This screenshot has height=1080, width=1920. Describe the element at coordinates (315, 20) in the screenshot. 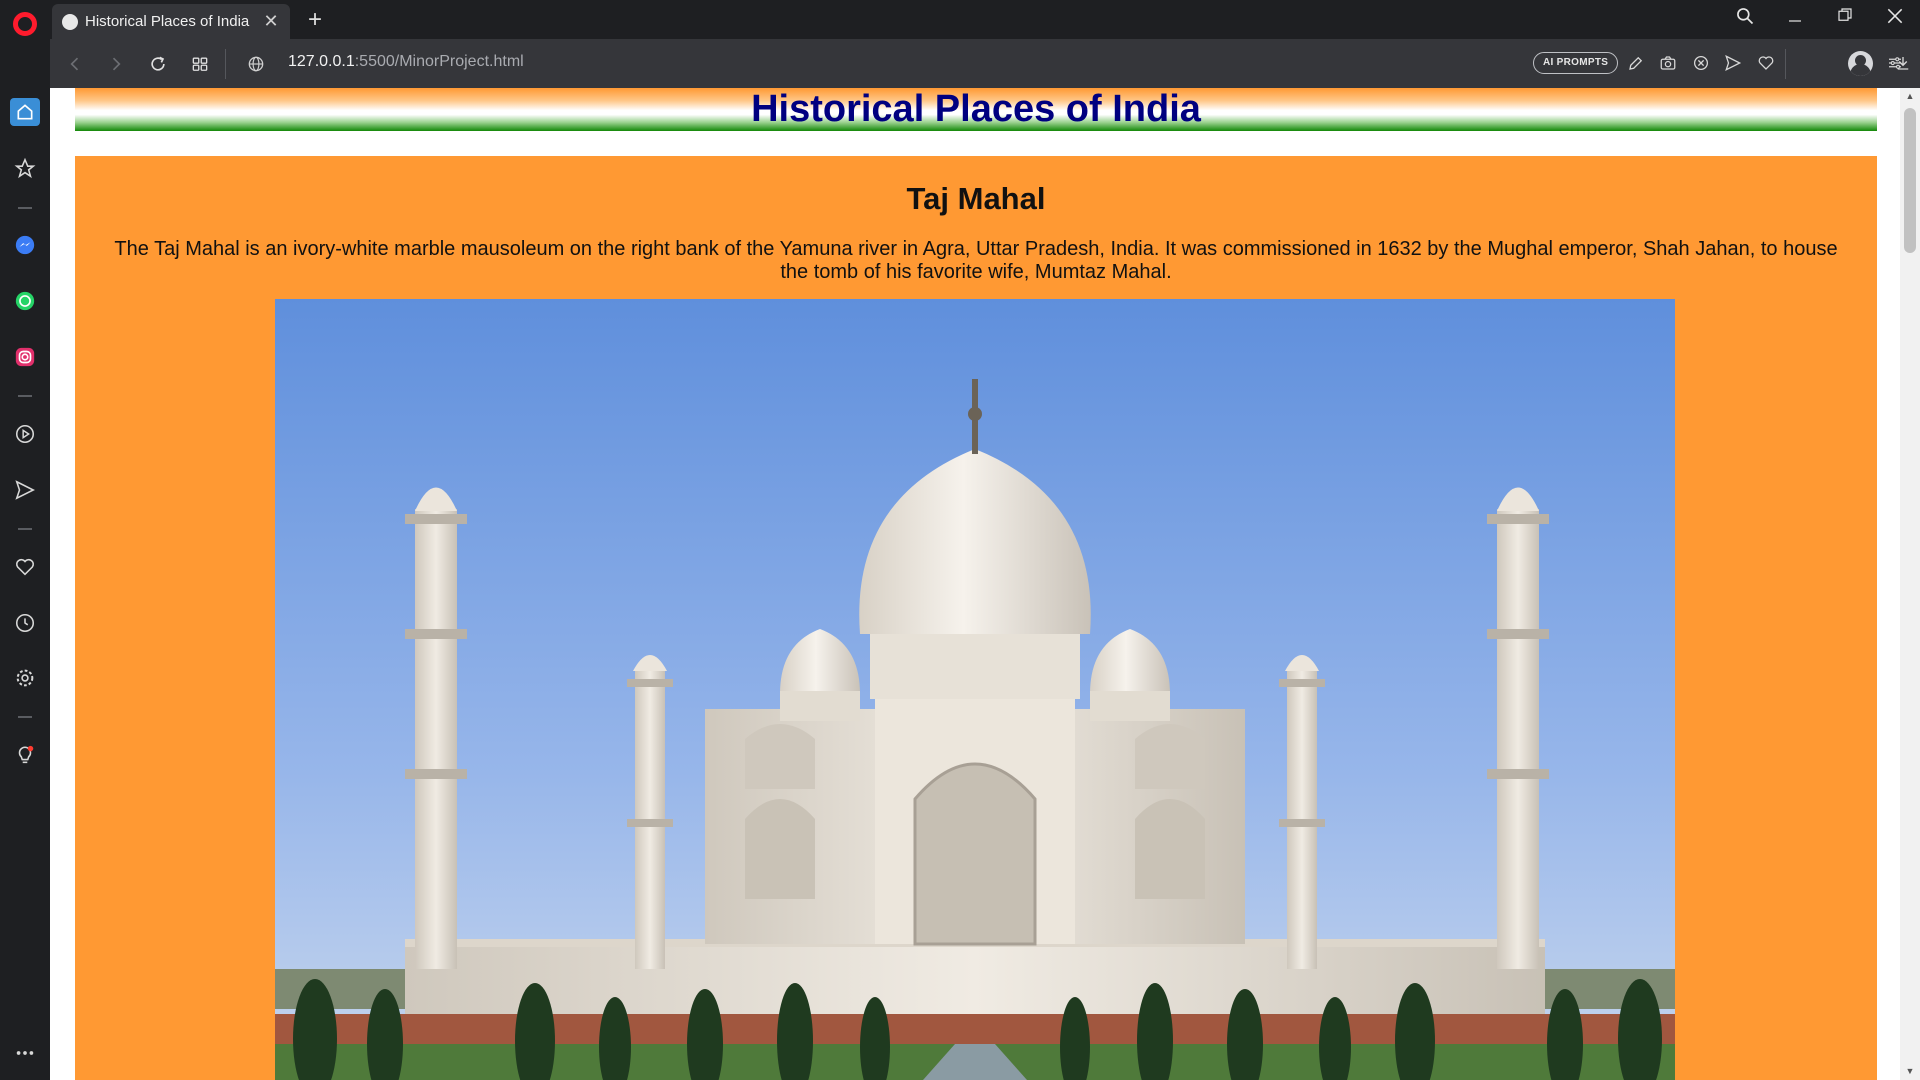

I see `new-tab-plus-icon: +` at that location.